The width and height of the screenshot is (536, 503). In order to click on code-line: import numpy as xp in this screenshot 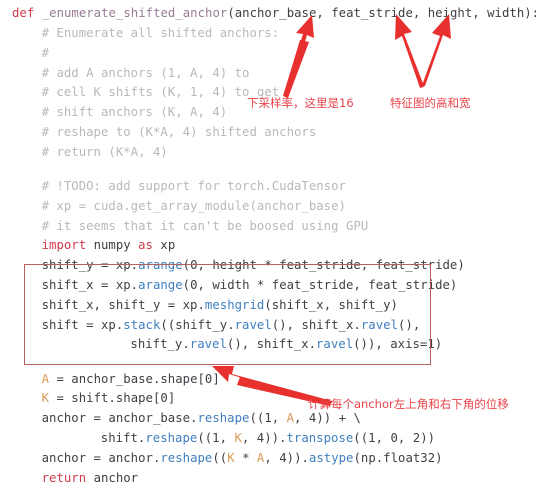, I will do `click(109, 245)`.